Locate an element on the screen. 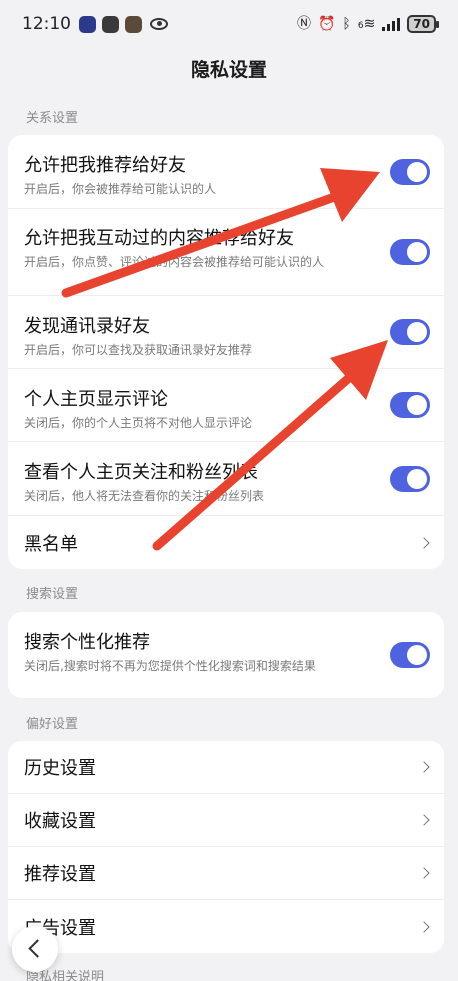  alarm-icon: ⏰ is located at coordinates (326, 24).